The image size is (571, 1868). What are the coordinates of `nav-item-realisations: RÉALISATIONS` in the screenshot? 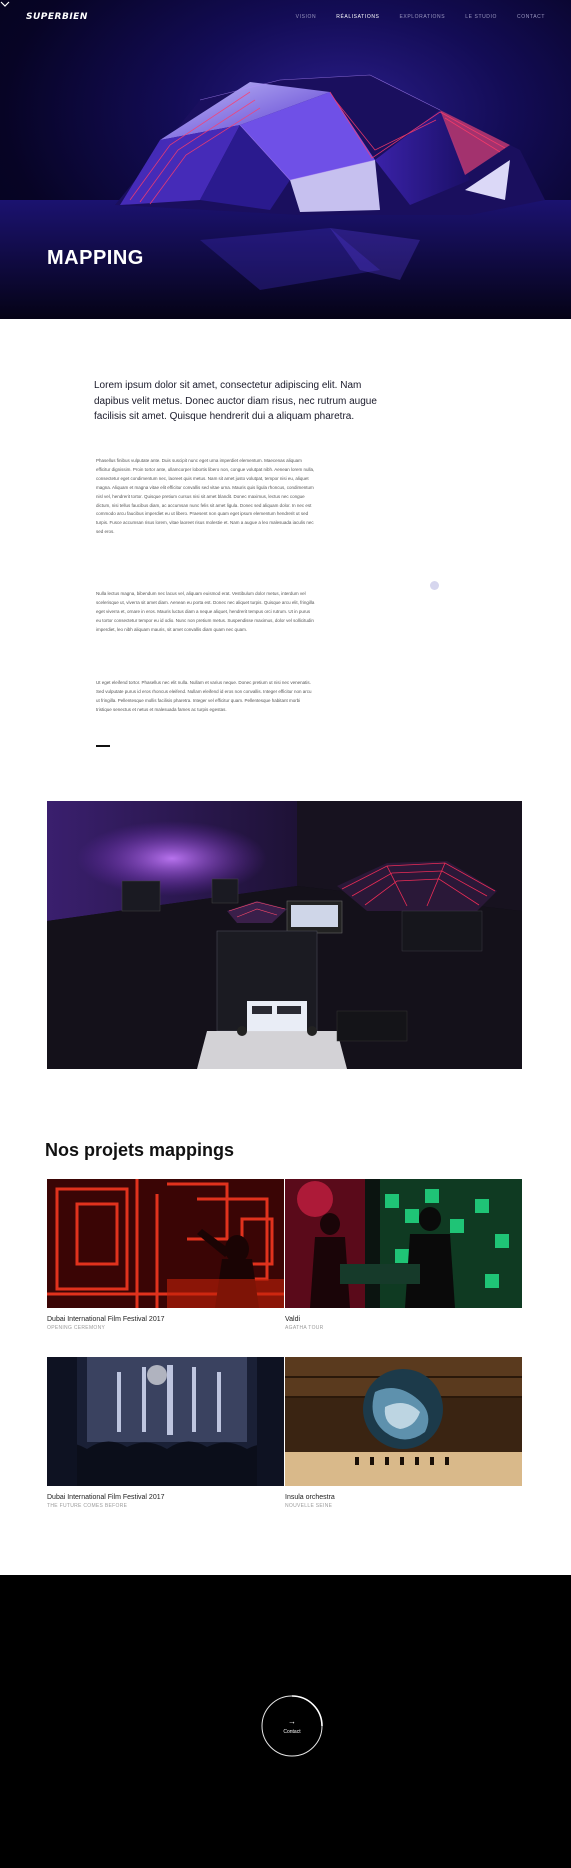 It's located at (357, 17).